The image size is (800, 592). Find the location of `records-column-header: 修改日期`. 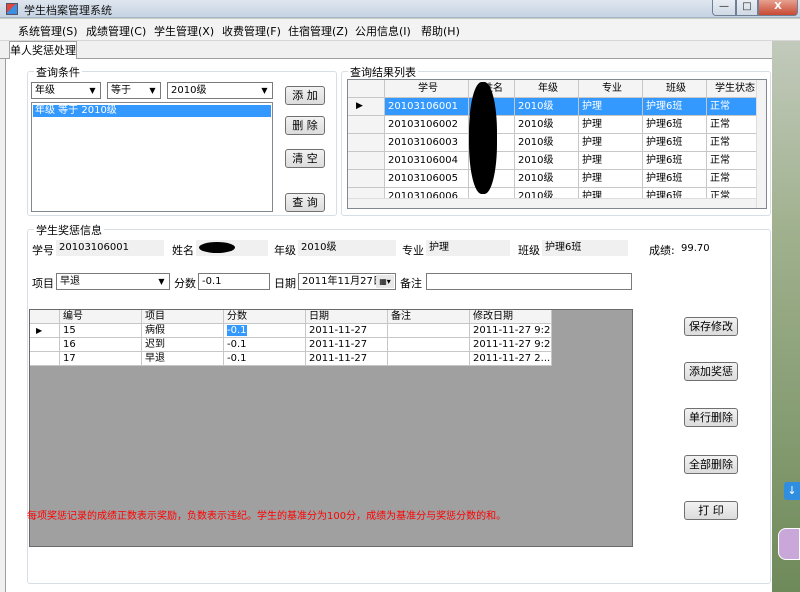

records-column-header: 修改日期 is located at coordinates (511, 317).